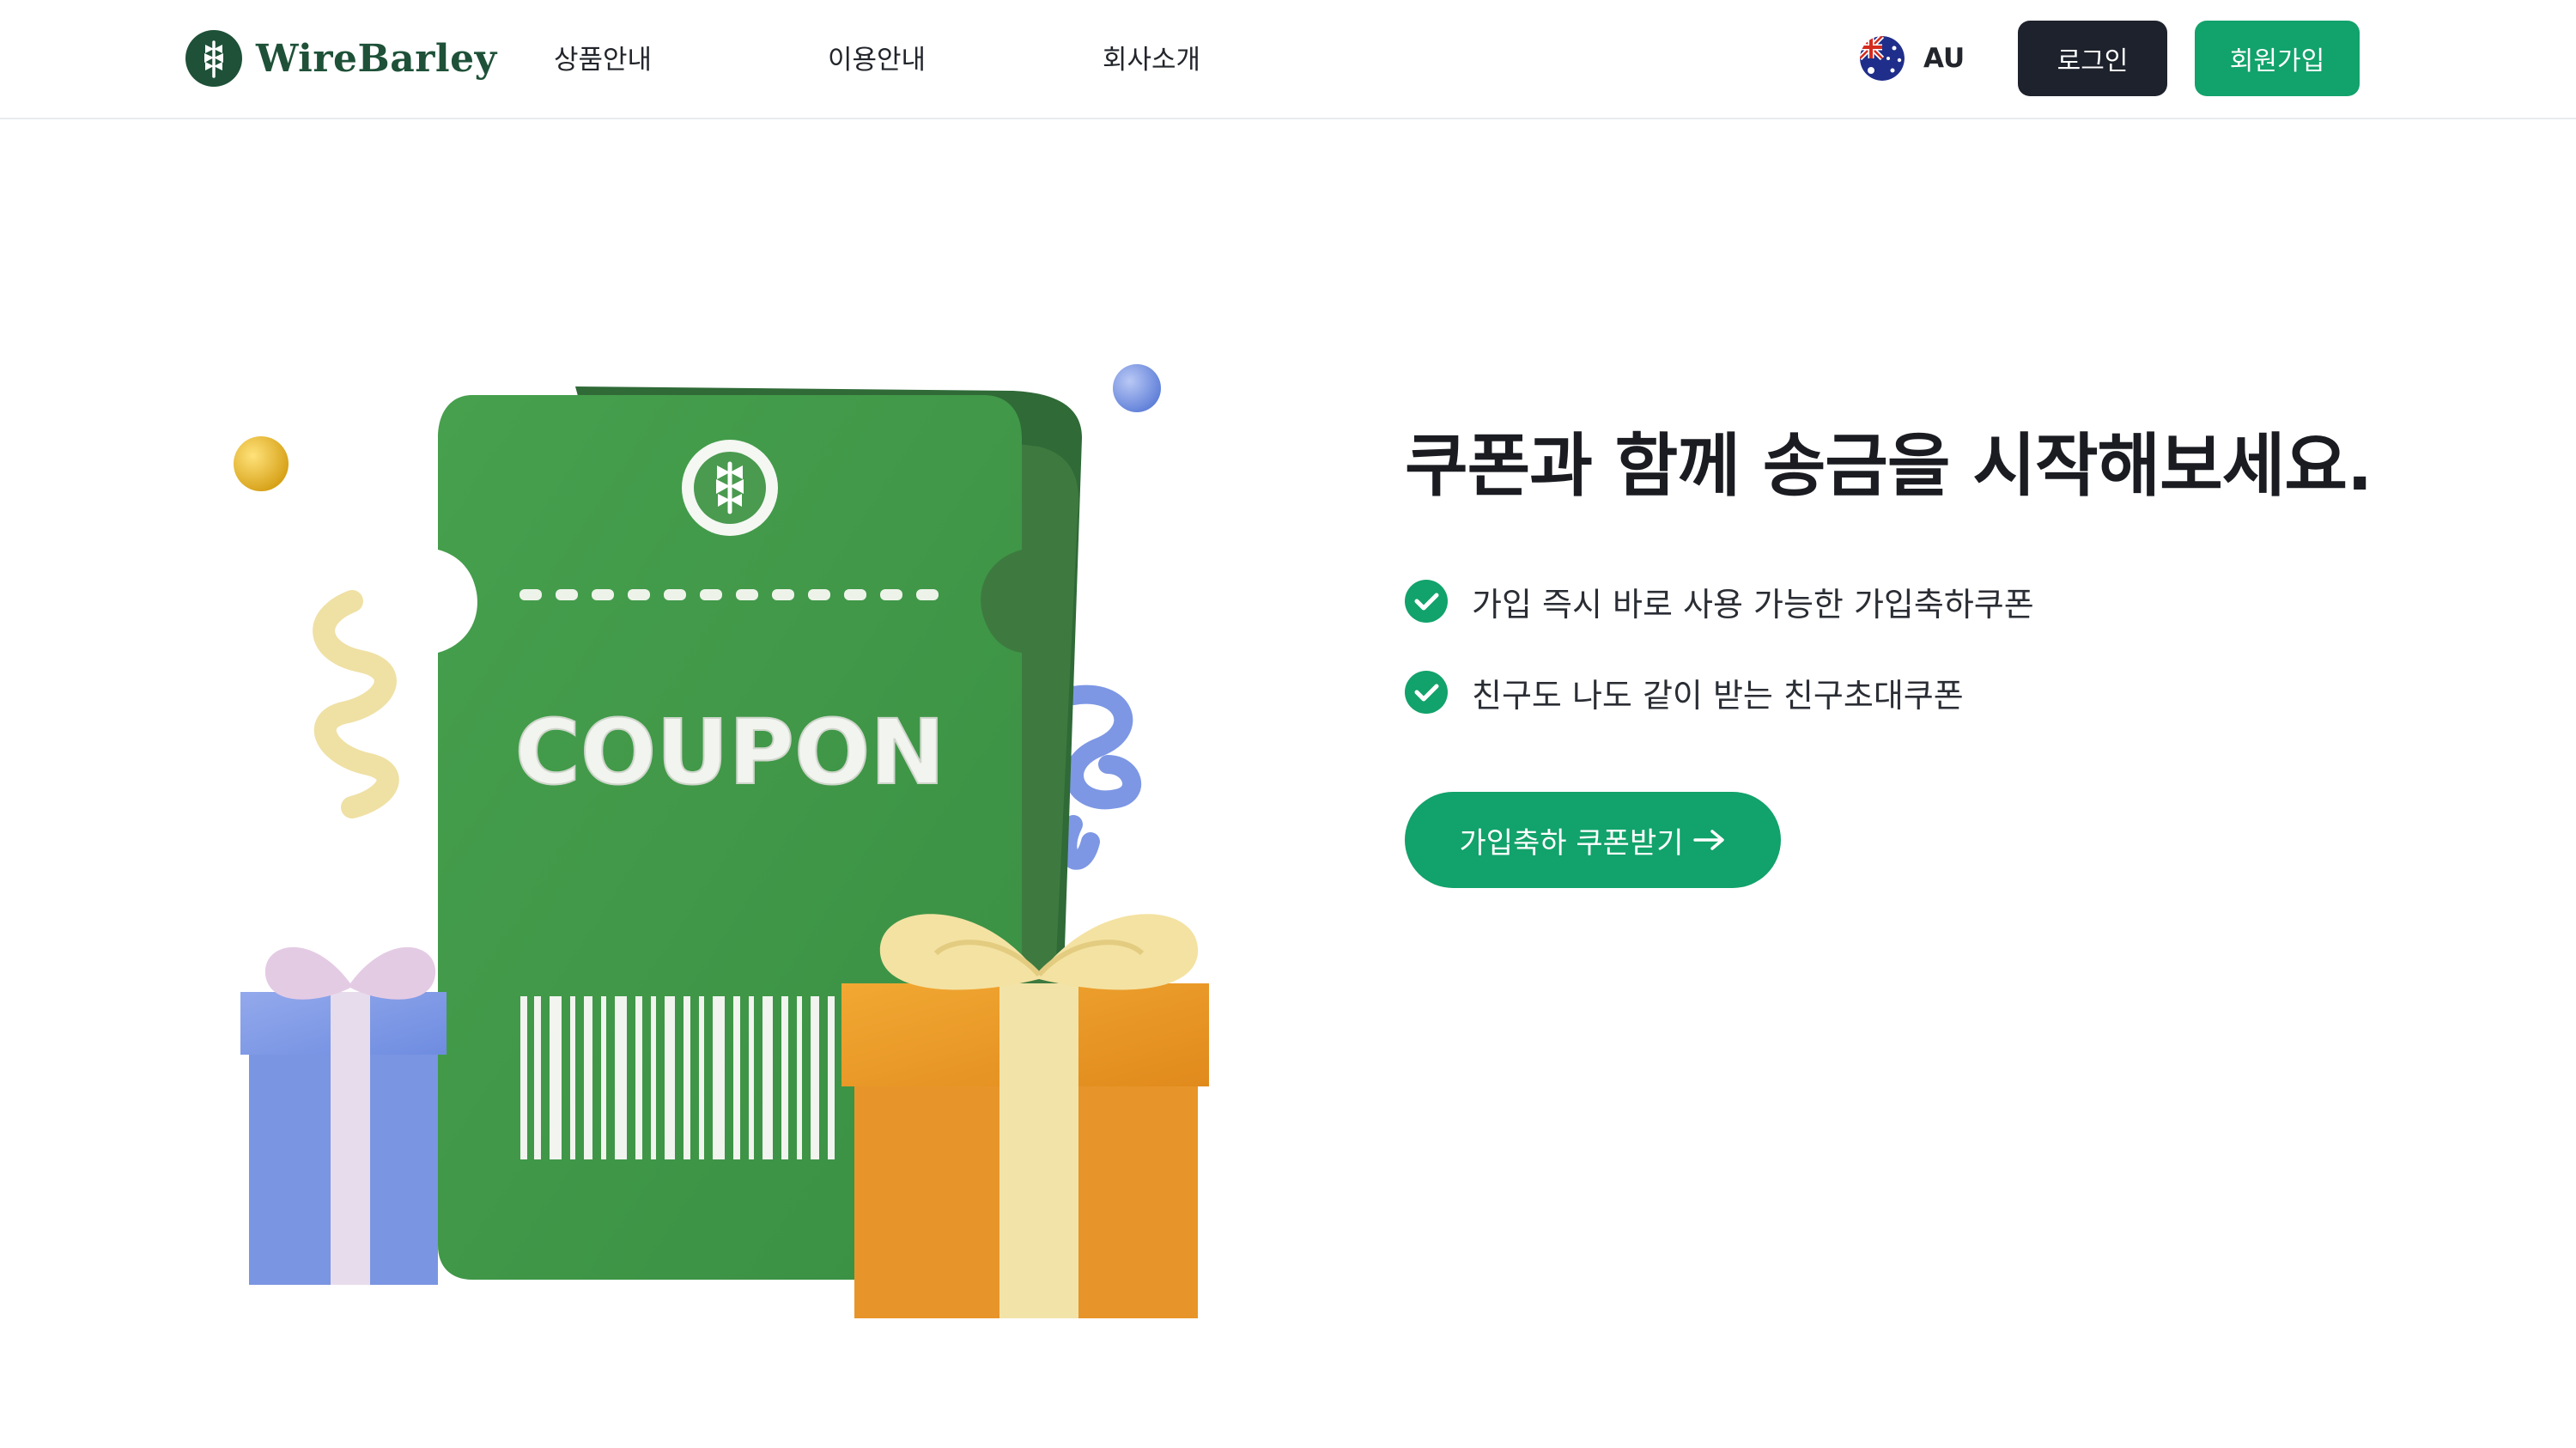  I want to click on benefit-item-referral-coupon: 친구도 나도 같이 받는 친구초대쿠폰, so click(1719, 692).